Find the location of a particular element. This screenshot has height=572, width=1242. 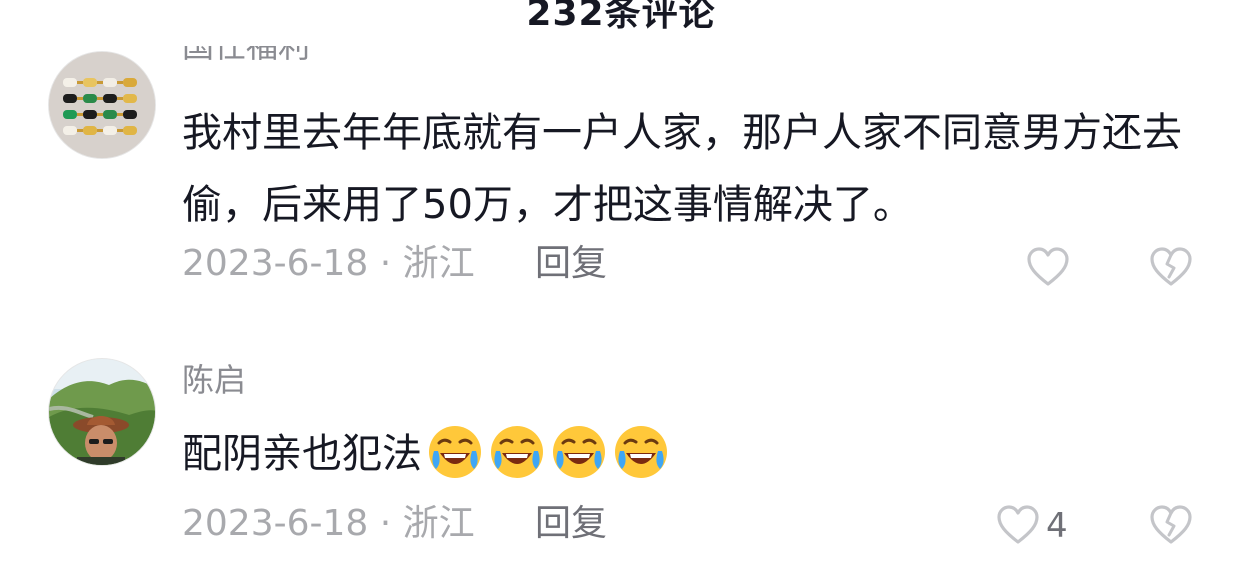

like-count: 4 is located at coordinates (1057, 526).